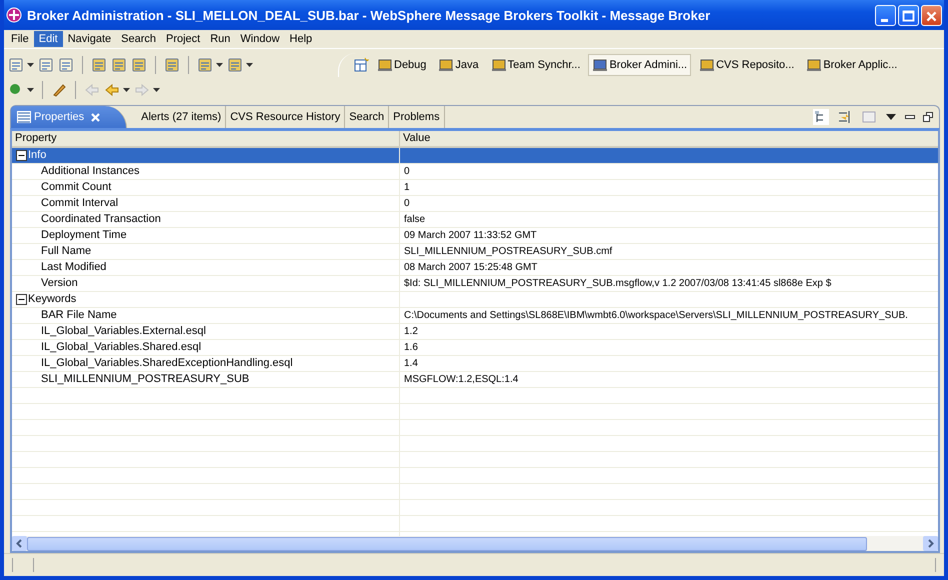 This screenshot has height=580, width=948. I want to click on value-cell-text: C:\Documents and Settings\SL868E\IBM\wmbt6.0\workspace\Servers\SLI_MILLENNIUM_POSTREASURY_SUB., so click(656, 316).